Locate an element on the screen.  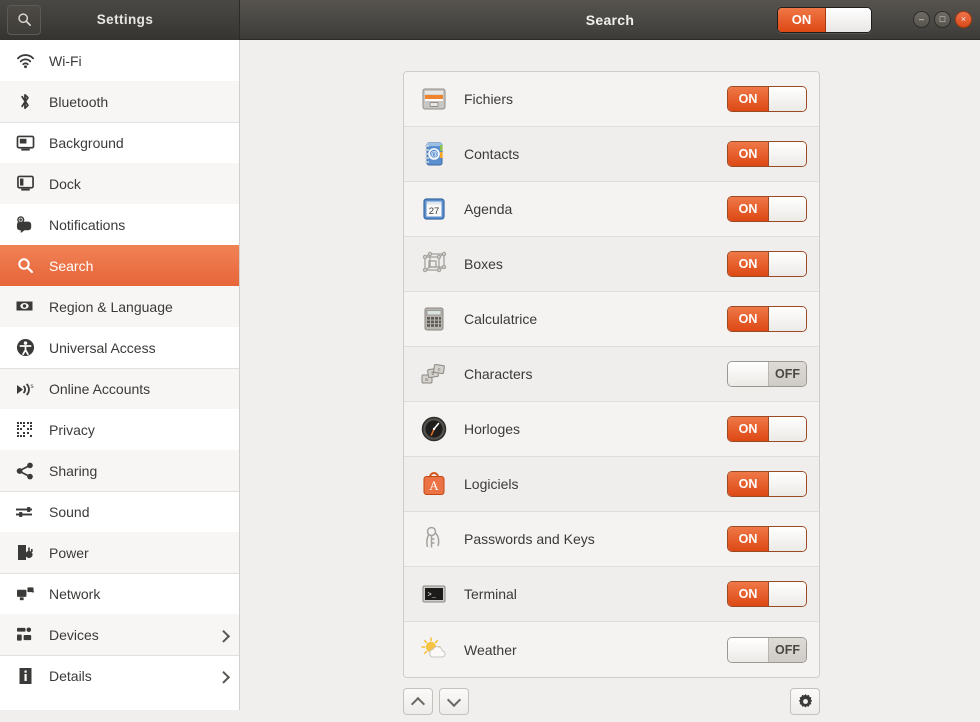
settings-app-title: Settings is located at coordinates (125, 19).